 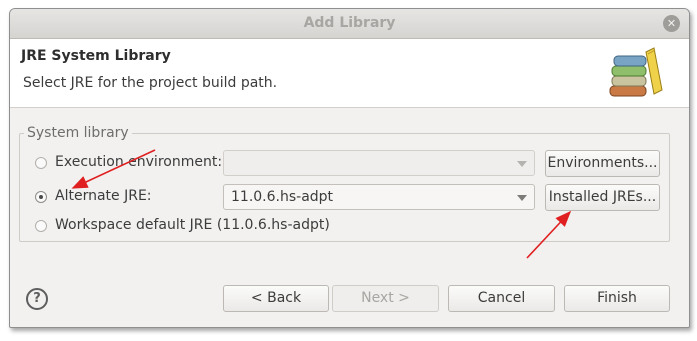 I want to click on help-icon: ?, so click(x=37, y=299).